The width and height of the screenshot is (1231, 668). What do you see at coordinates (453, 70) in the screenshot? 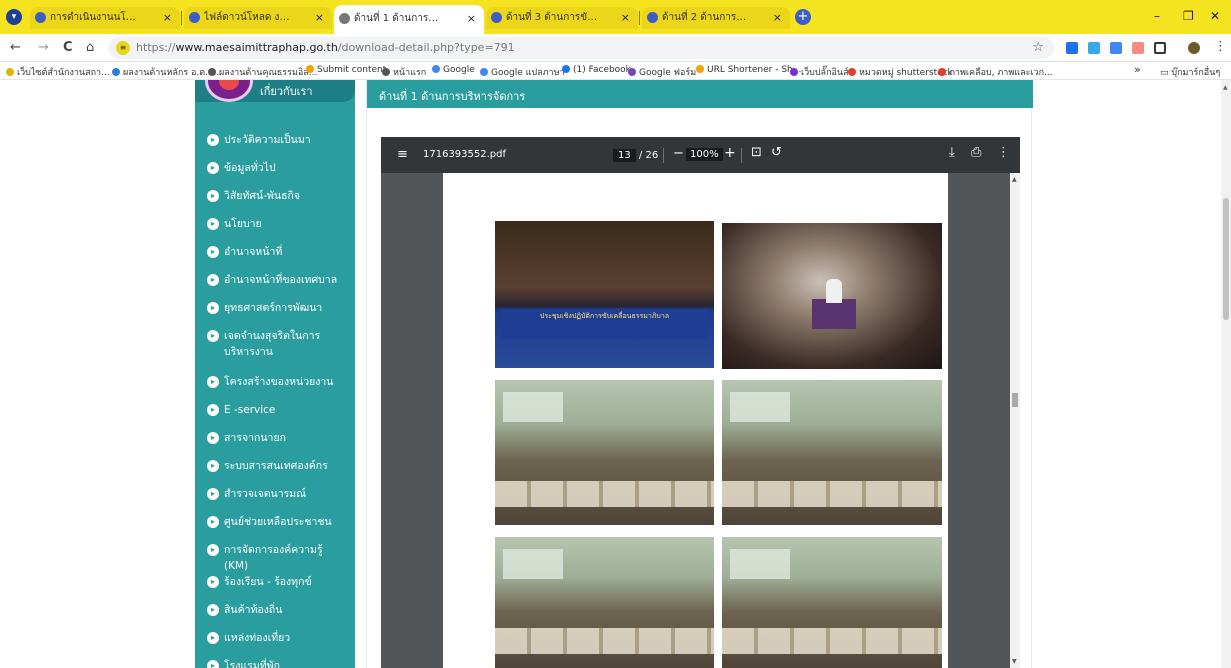
I see `bookmark-item: Google` at bounding box center [453, 70].